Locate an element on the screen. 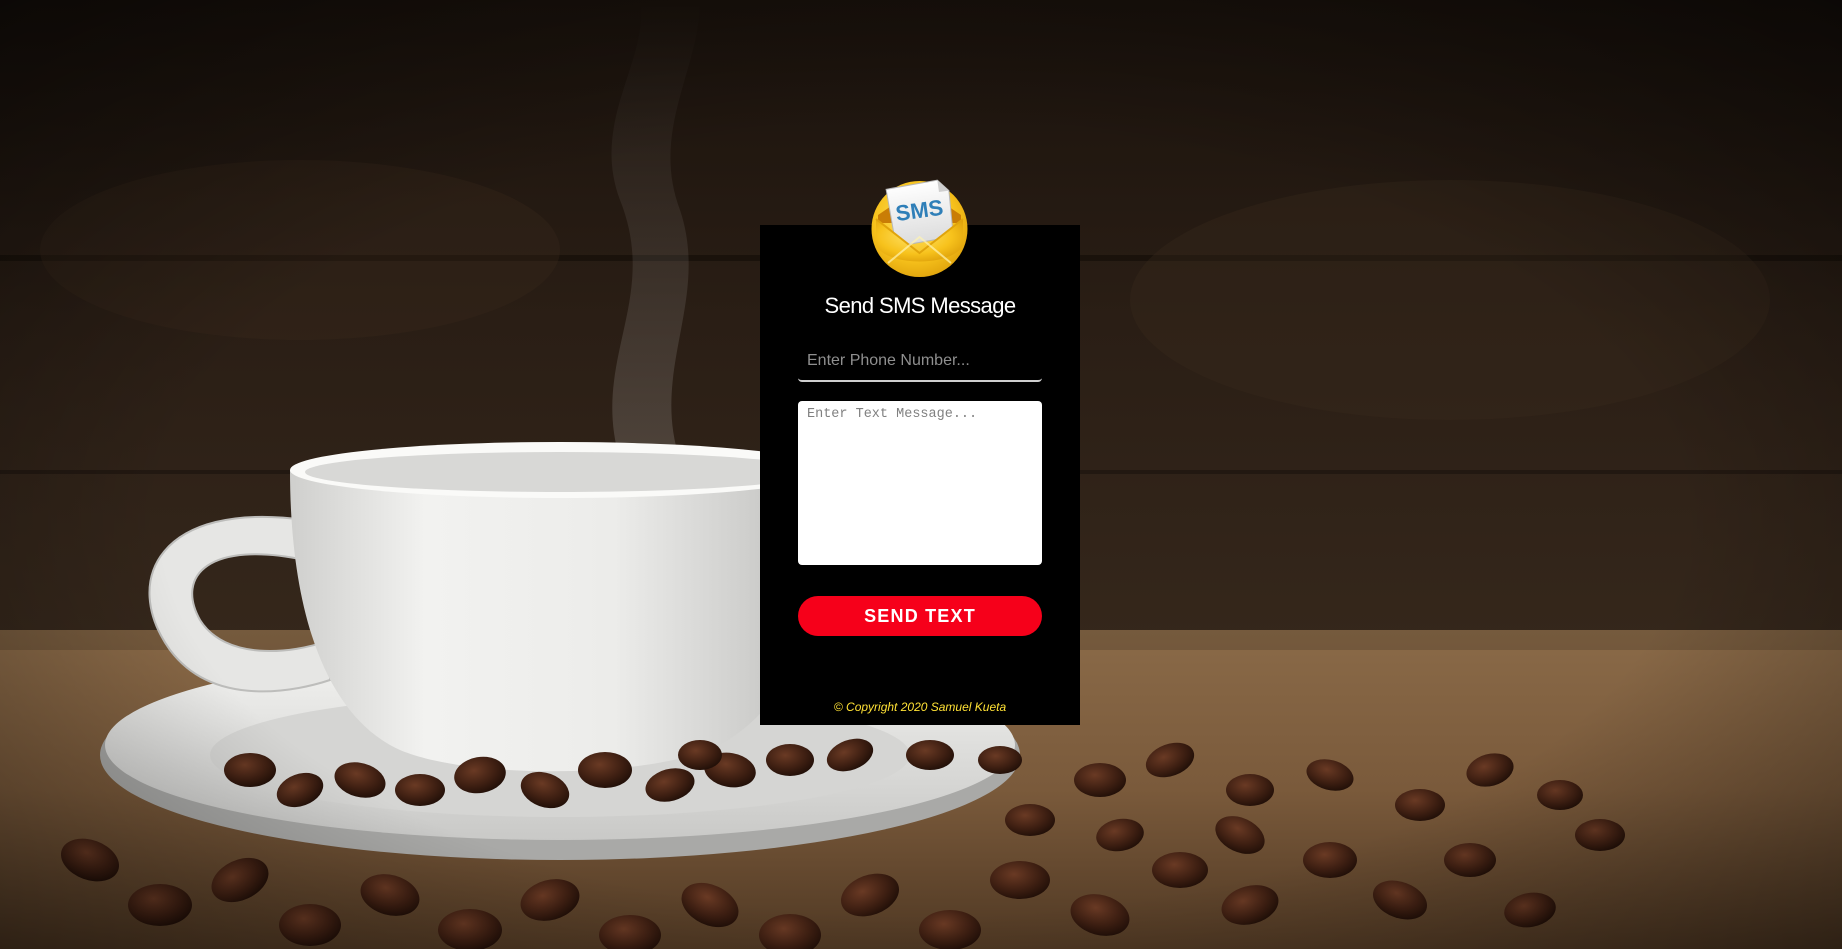  phone-number-input is located at coordinates (920, 362).